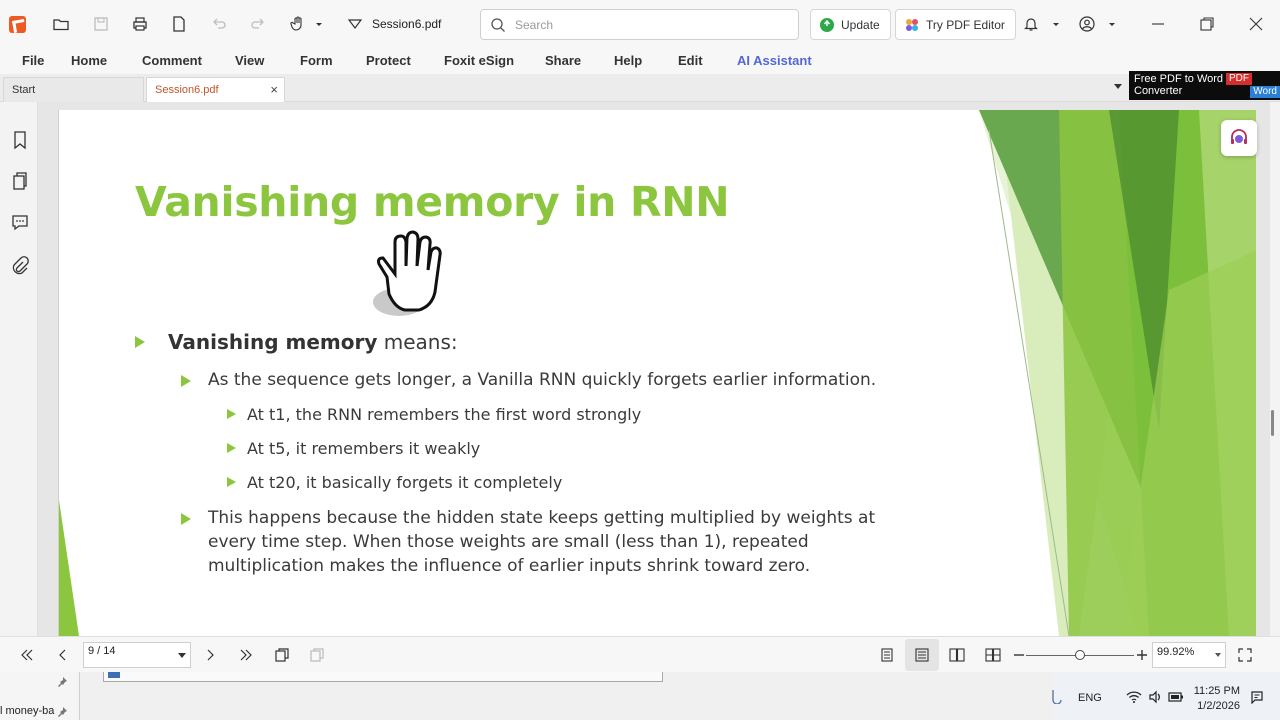  Describe the element at coordinates (73, 89) in the screenshot. I see `tab-start: Start` at that location.